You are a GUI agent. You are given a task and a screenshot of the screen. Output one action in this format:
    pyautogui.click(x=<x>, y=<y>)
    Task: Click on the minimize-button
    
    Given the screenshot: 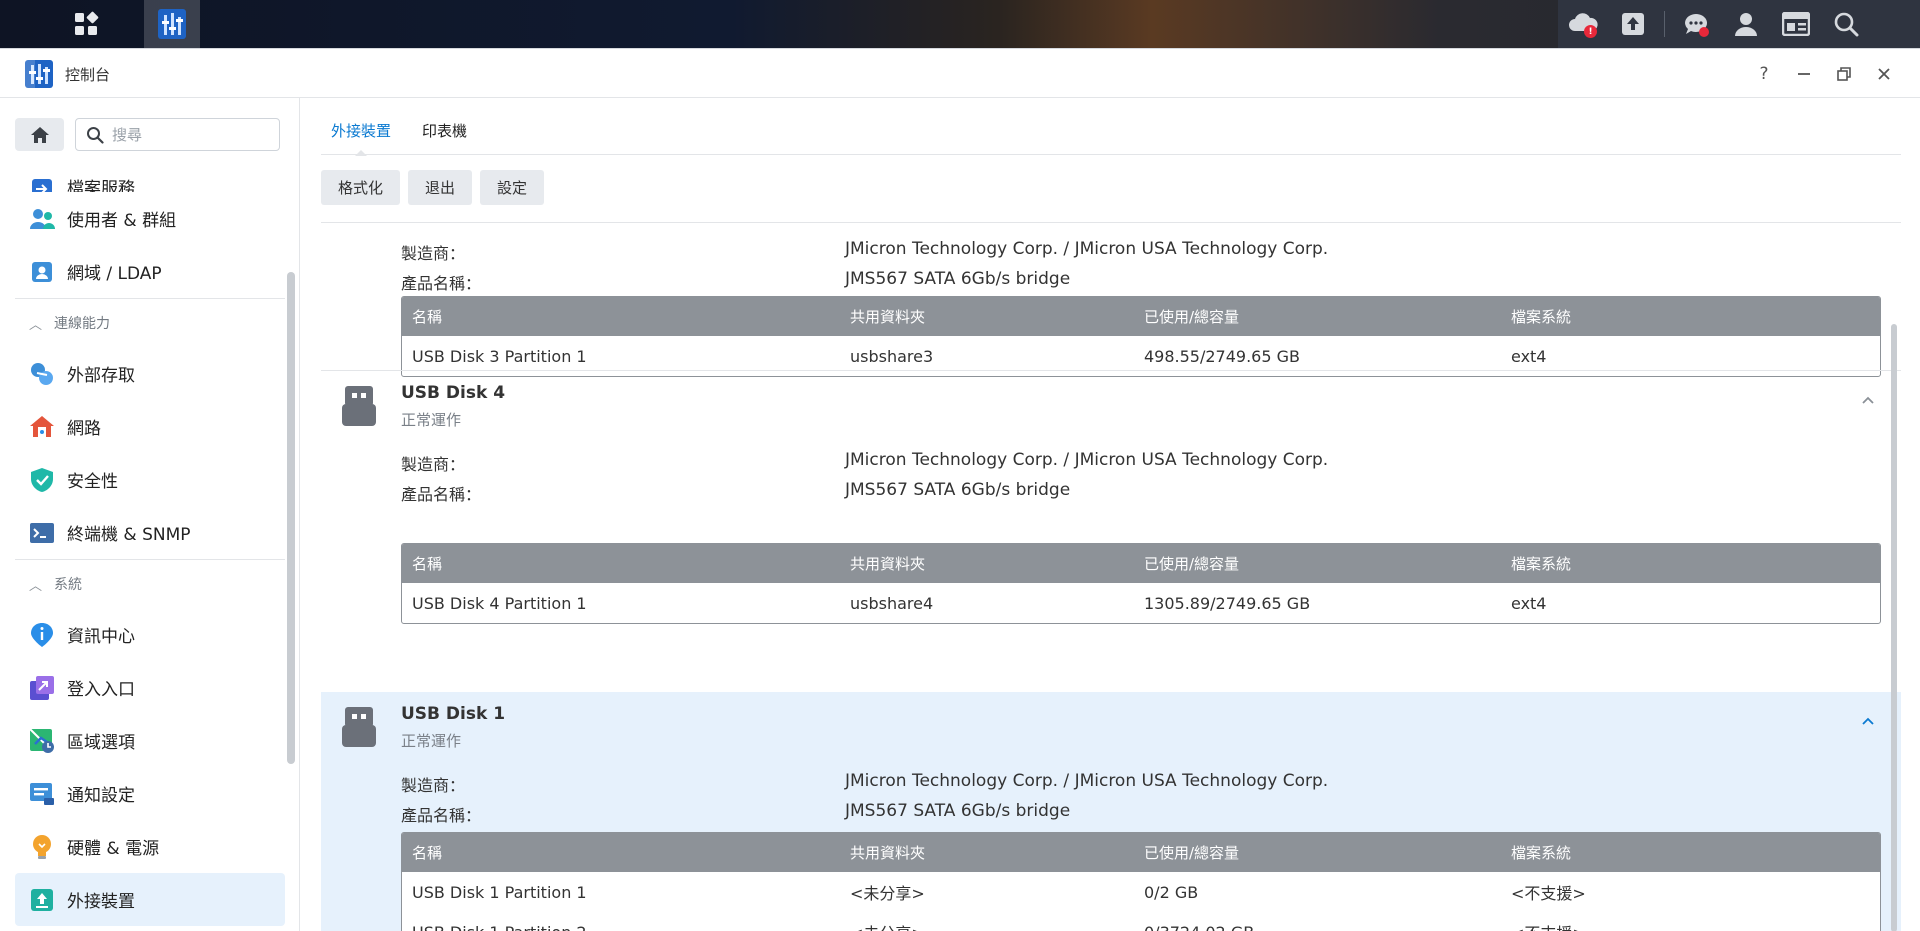 What is the action you would take?
    pyautogui.click(x=1804, y=74)
    